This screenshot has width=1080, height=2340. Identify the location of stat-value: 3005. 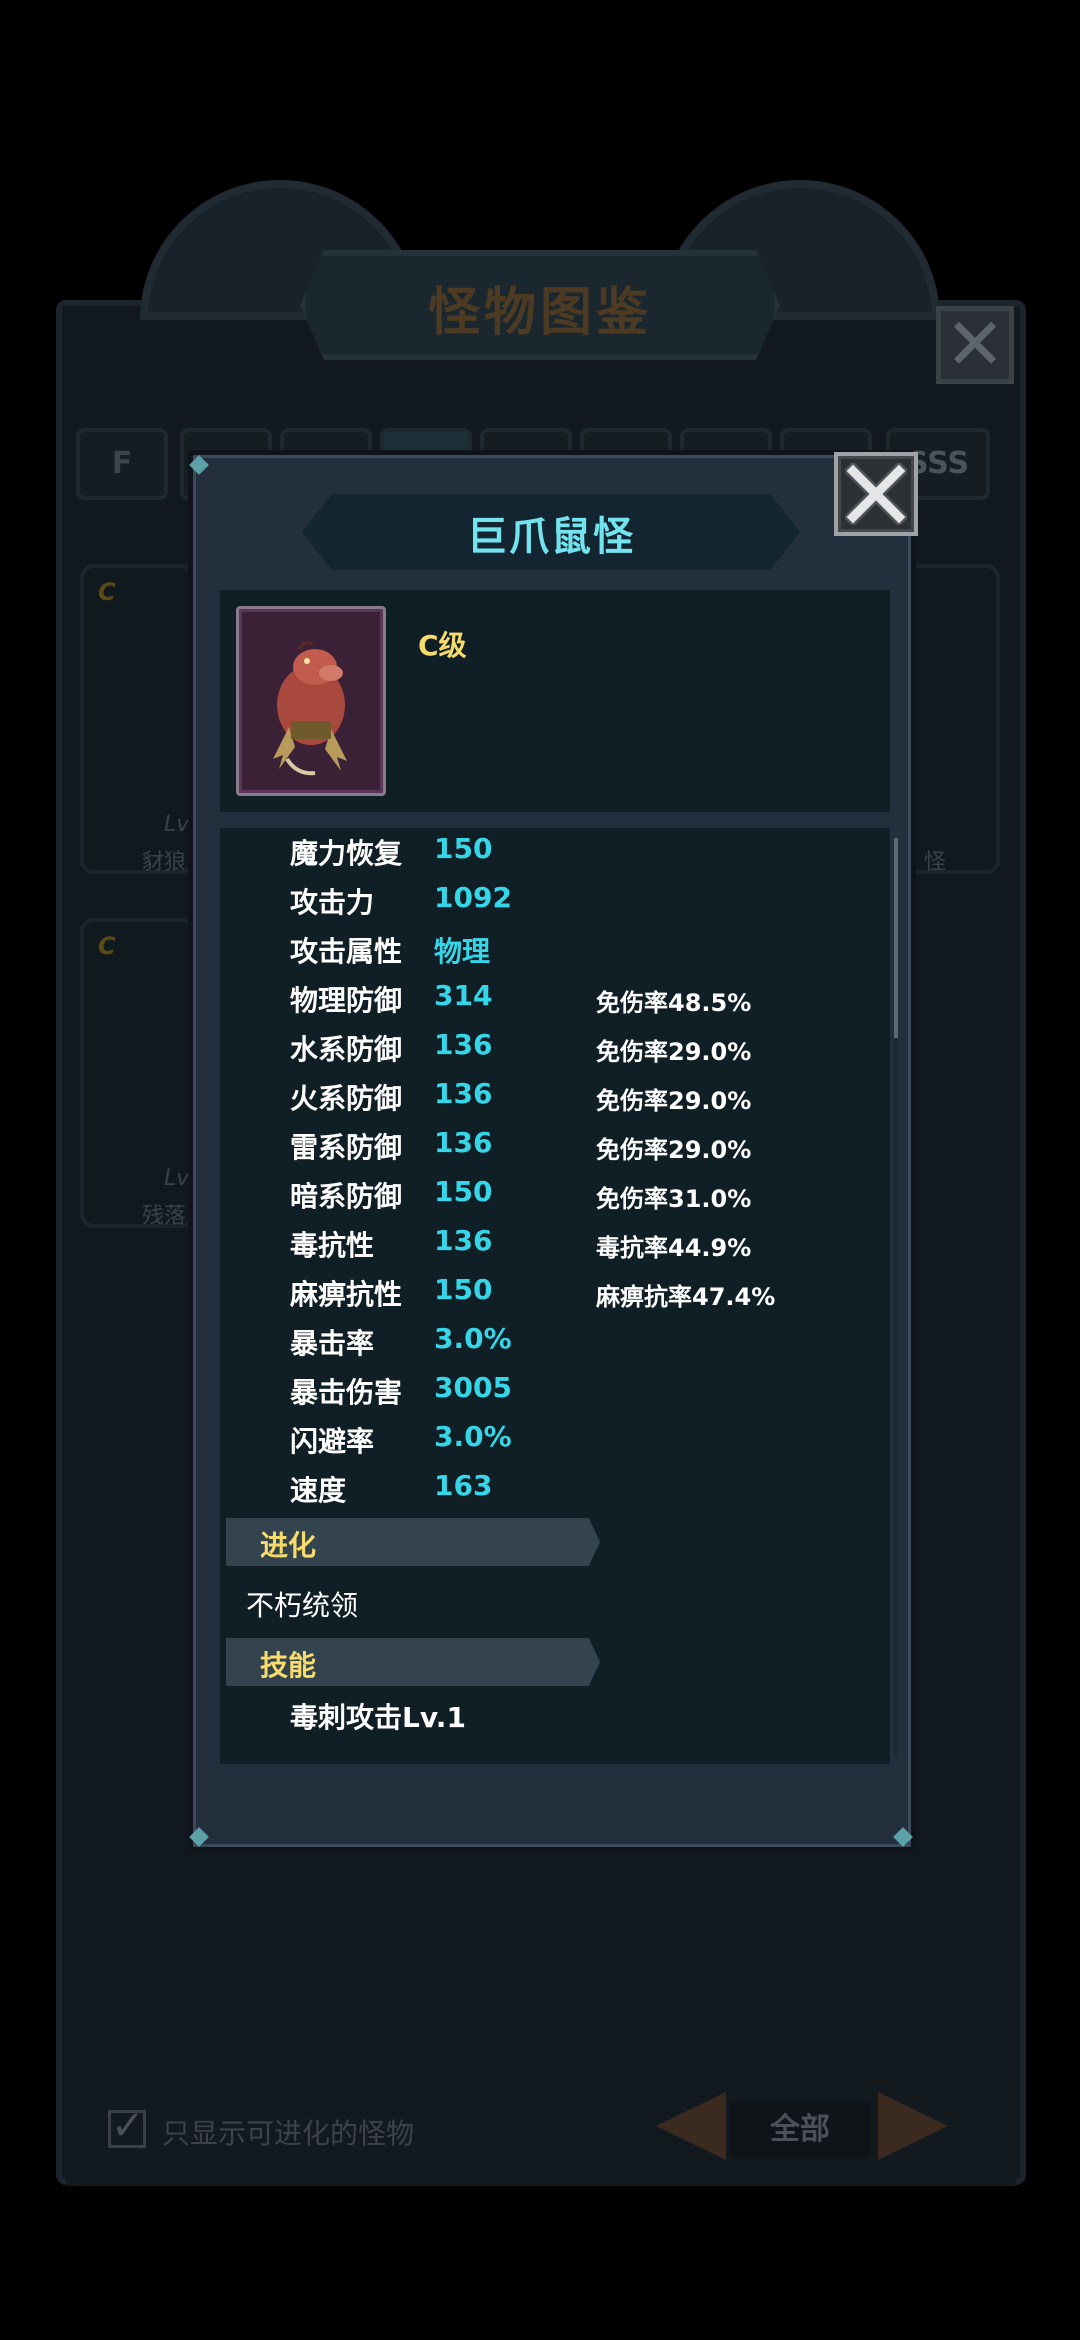
(473, 1387).